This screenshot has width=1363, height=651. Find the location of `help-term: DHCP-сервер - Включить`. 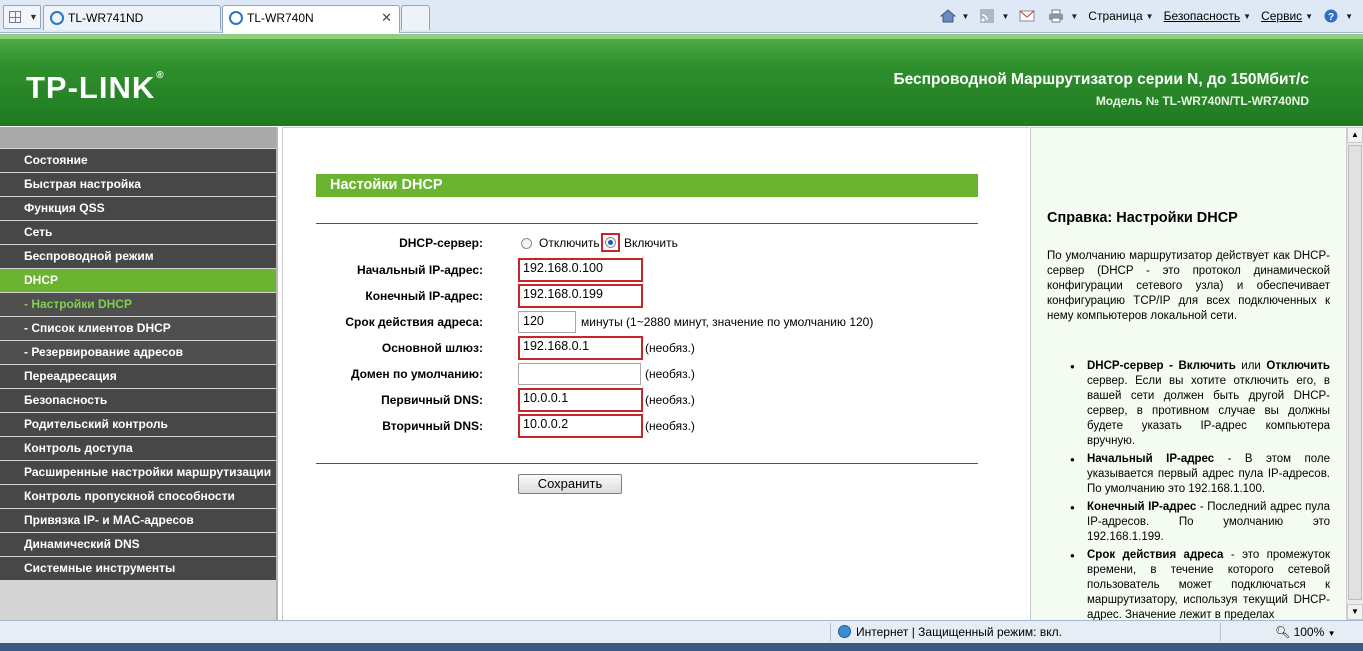

help-term: DHCP-сервер - Включить is located at coordinates (1161, 366).